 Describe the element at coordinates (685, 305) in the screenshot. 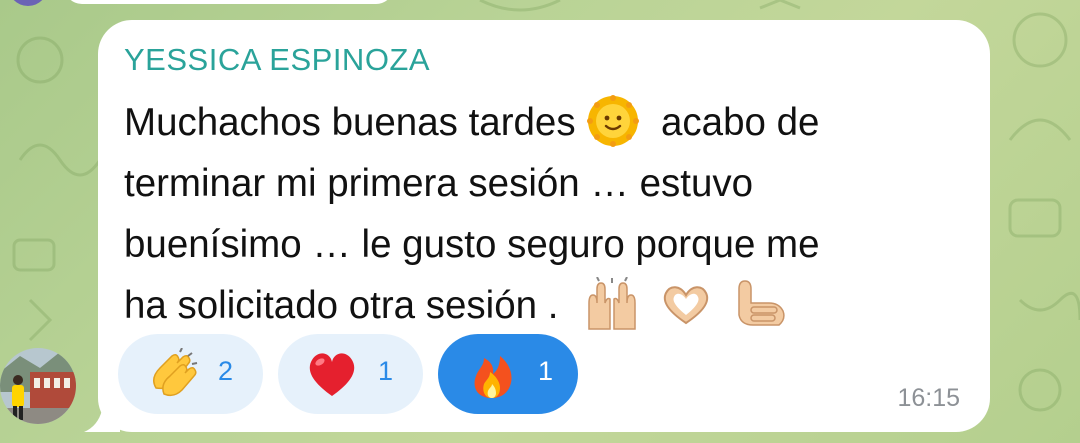

I see `heart-hands-emoji` at that location.